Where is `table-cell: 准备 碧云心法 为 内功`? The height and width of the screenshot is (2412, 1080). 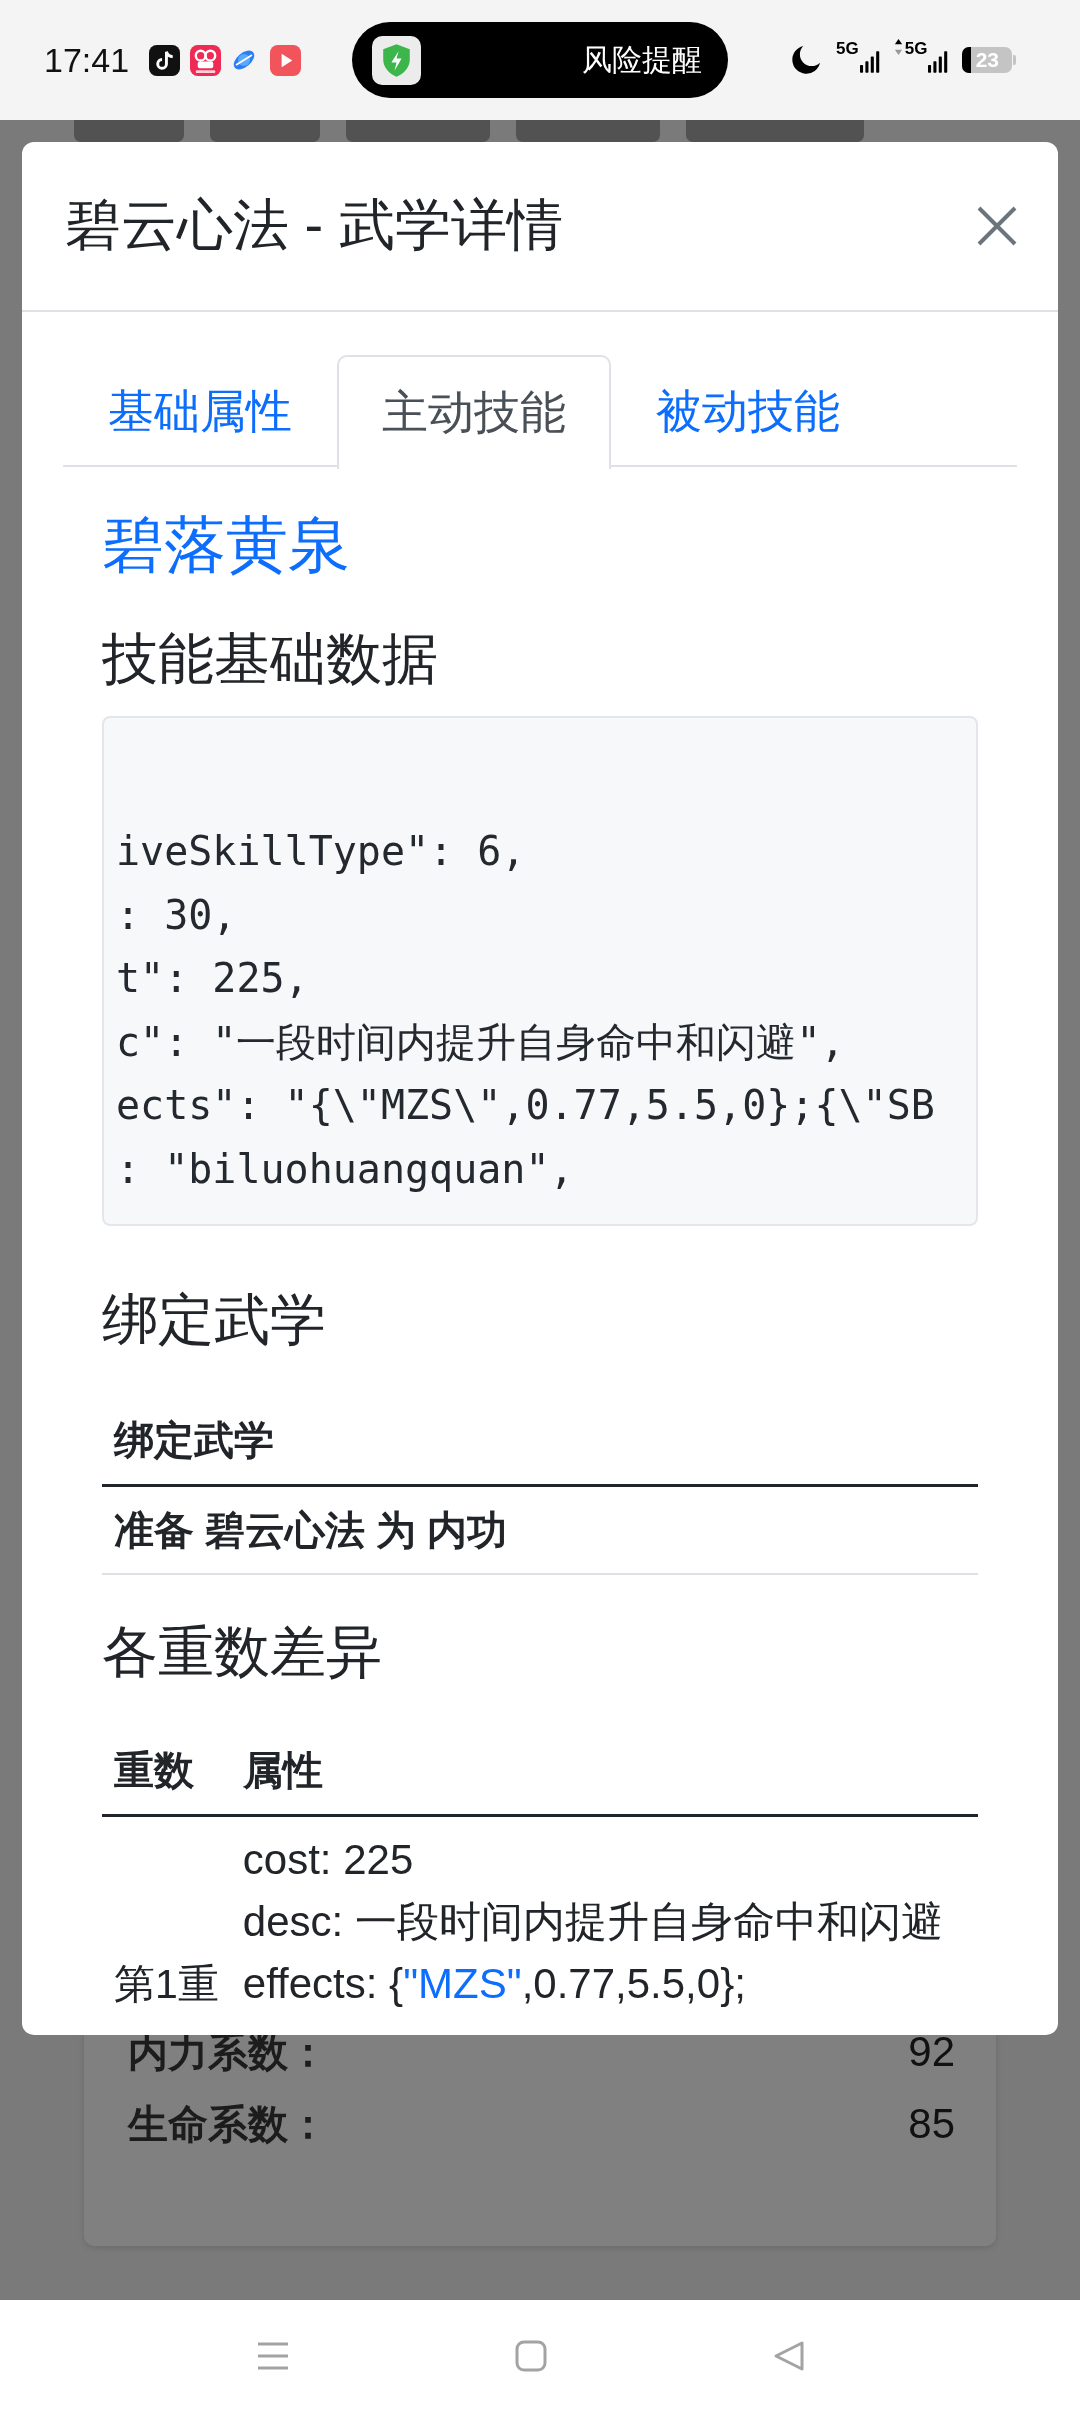
table-cell: 准备 碧云心法 为 内功 is located at coordinates (540, 1529).